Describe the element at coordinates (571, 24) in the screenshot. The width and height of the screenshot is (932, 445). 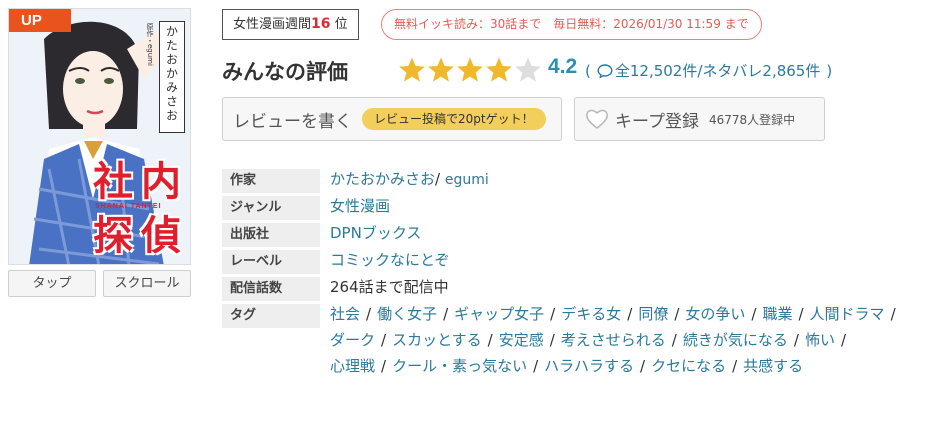
I see `free-read-info: 無料イッキ読み：30話まで 毎日無料：2026/01/30 11:59 まで` at that location.